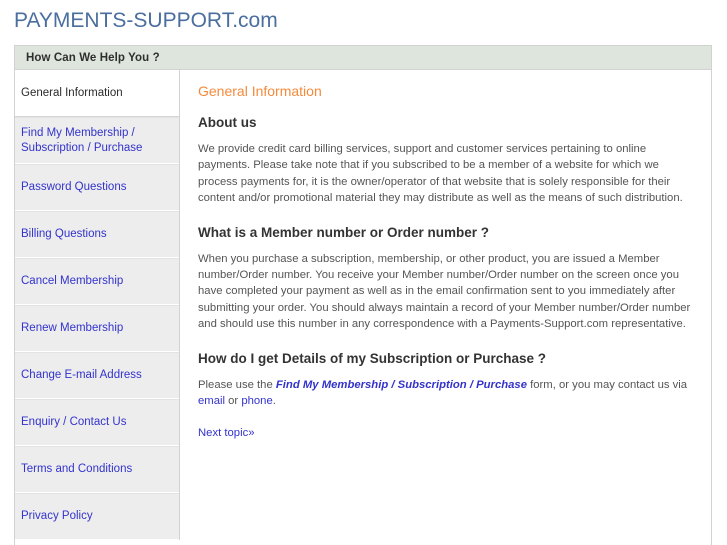 This screenshot has height=545, width=727. Describe the element at coordinates (227, 122) in the screenshot. I see `section-heading-about-us: About us` at that location.